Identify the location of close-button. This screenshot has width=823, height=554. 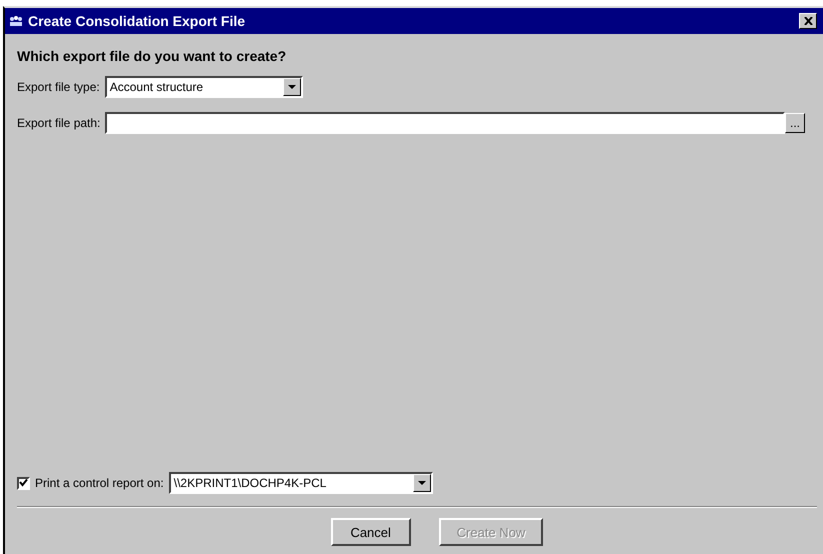
(808, 21).